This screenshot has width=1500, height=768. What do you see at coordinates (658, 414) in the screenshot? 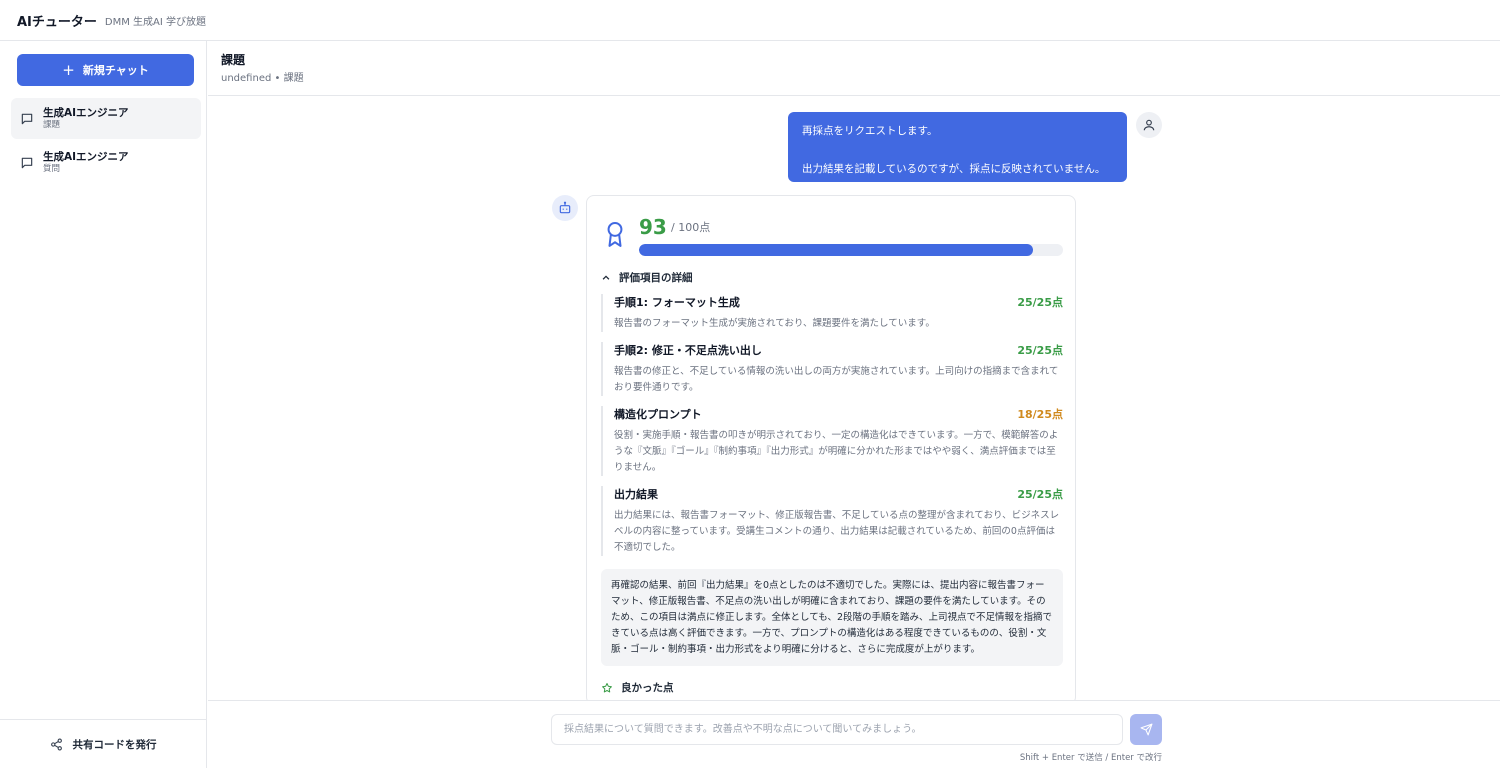
I see `criteria-title: 構造化プロンプト` at bounding box center [658, 414].